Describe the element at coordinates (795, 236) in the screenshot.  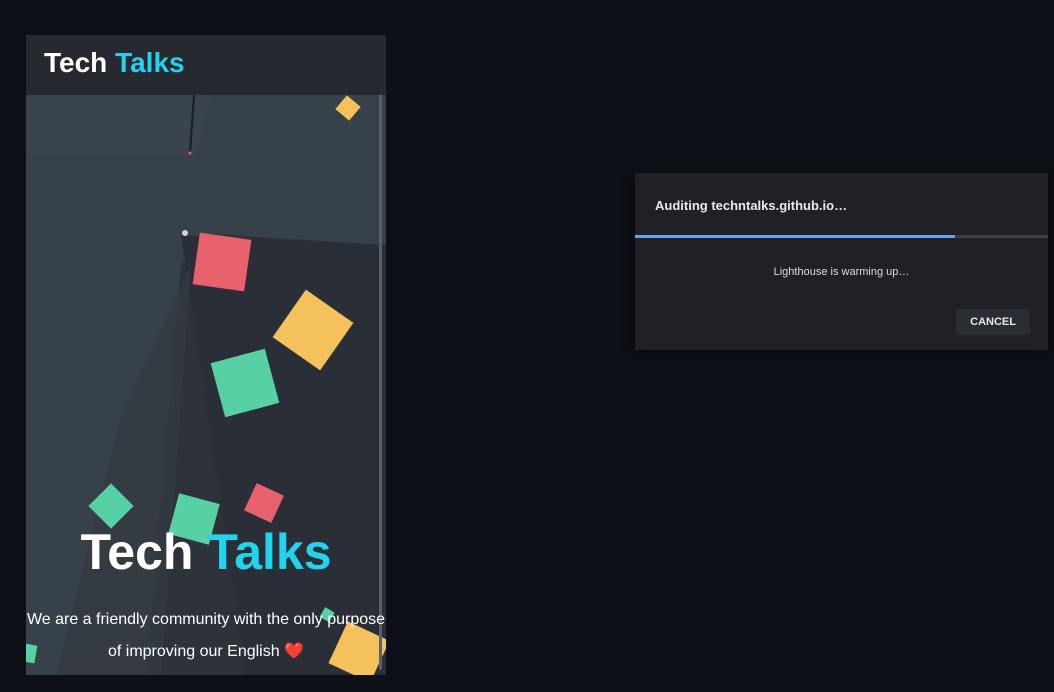
I see `progress-bar-fill` at that location.